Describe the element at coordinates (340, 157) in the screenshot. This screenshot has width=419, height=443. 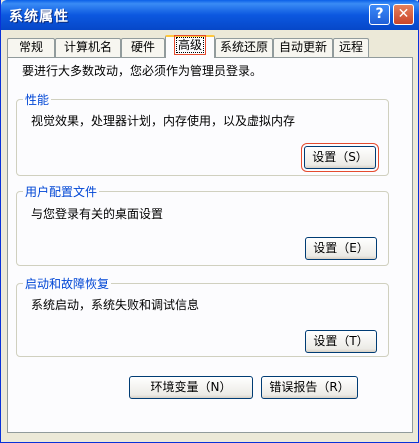
I see `performance-settings-button: 设置（S）` at that location.